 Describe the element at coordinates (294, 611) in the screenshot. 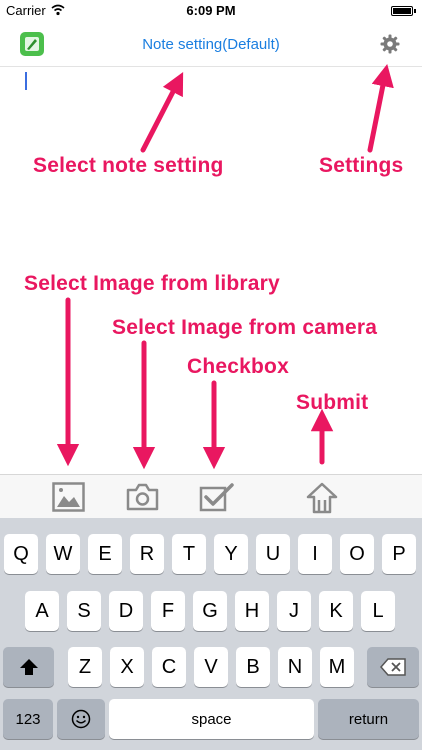

I see `key-j: J` at that location.